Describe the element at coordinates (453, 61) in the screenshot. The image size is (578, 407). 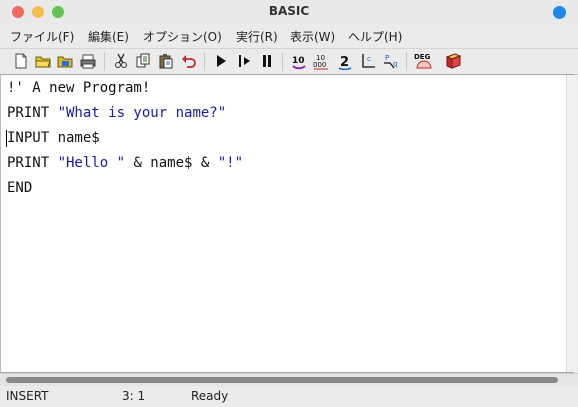
I see `help-book-icon` at that location.